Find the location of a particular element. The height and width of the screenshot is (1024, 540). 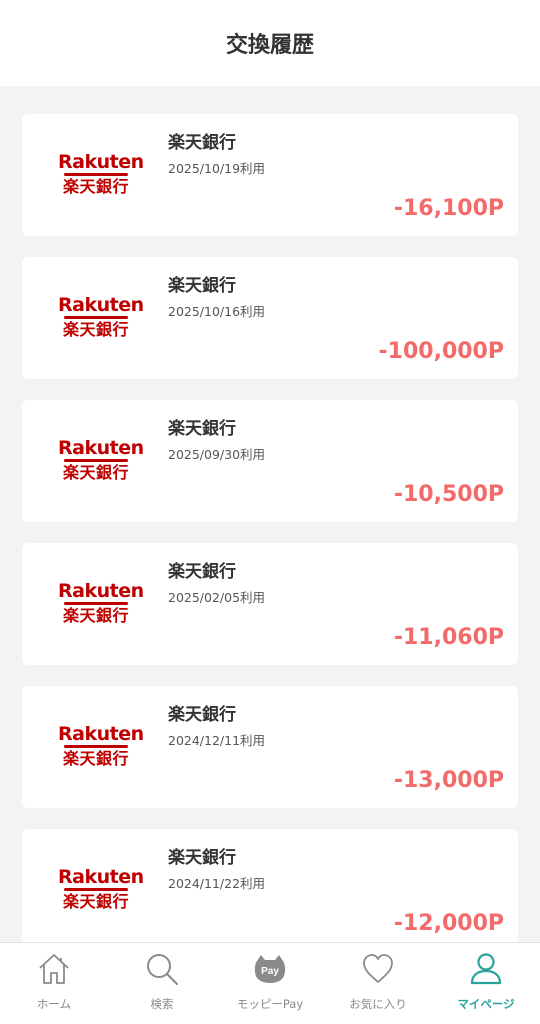

tab-moppy-pay: Pay モッピーPay is located at coordinates (270, 983).